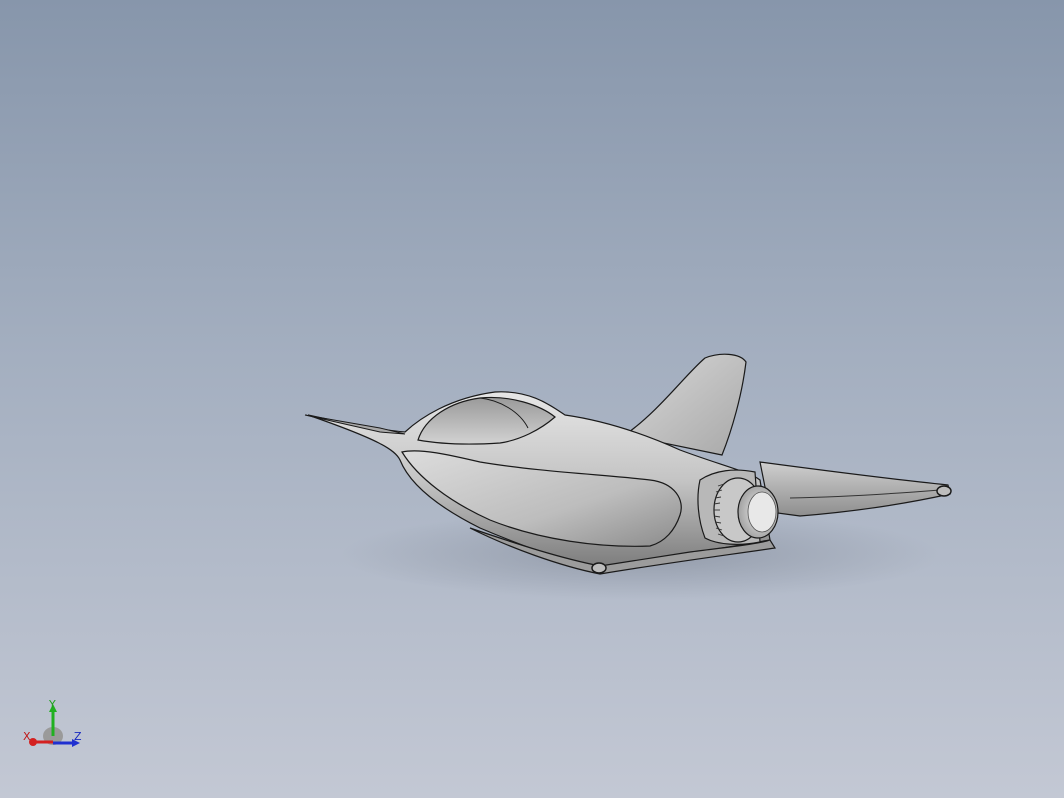 The width and height of the screenshot is (1064, 798). What do you see at coordinates (944, 491) in the screenshot?
I see `right-wing-tip` at bounding box center [944, 491].